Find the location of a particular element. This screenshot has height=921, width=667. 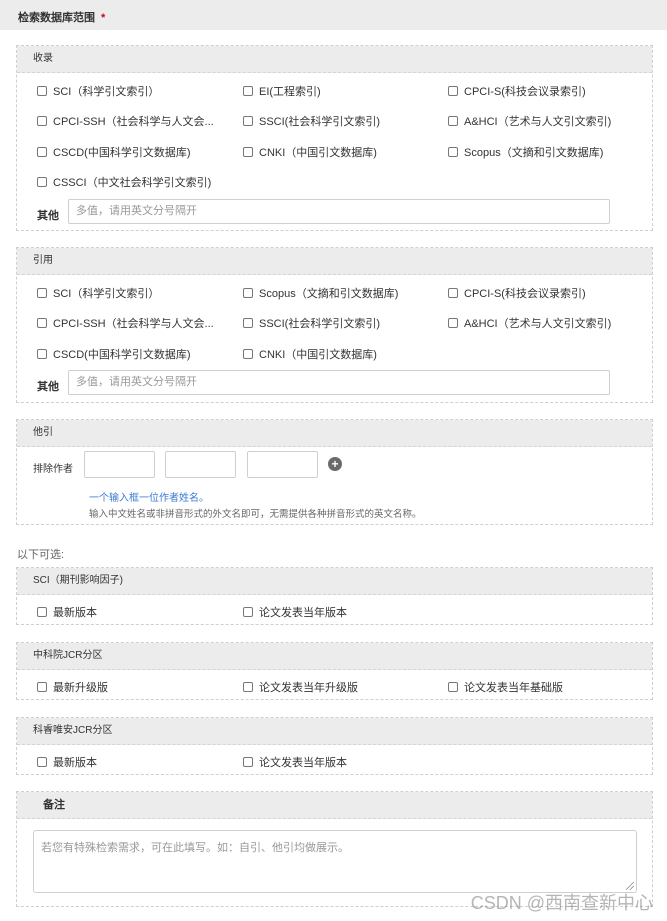

optional-label: 以下可选: is located at coordinates (41, 555).